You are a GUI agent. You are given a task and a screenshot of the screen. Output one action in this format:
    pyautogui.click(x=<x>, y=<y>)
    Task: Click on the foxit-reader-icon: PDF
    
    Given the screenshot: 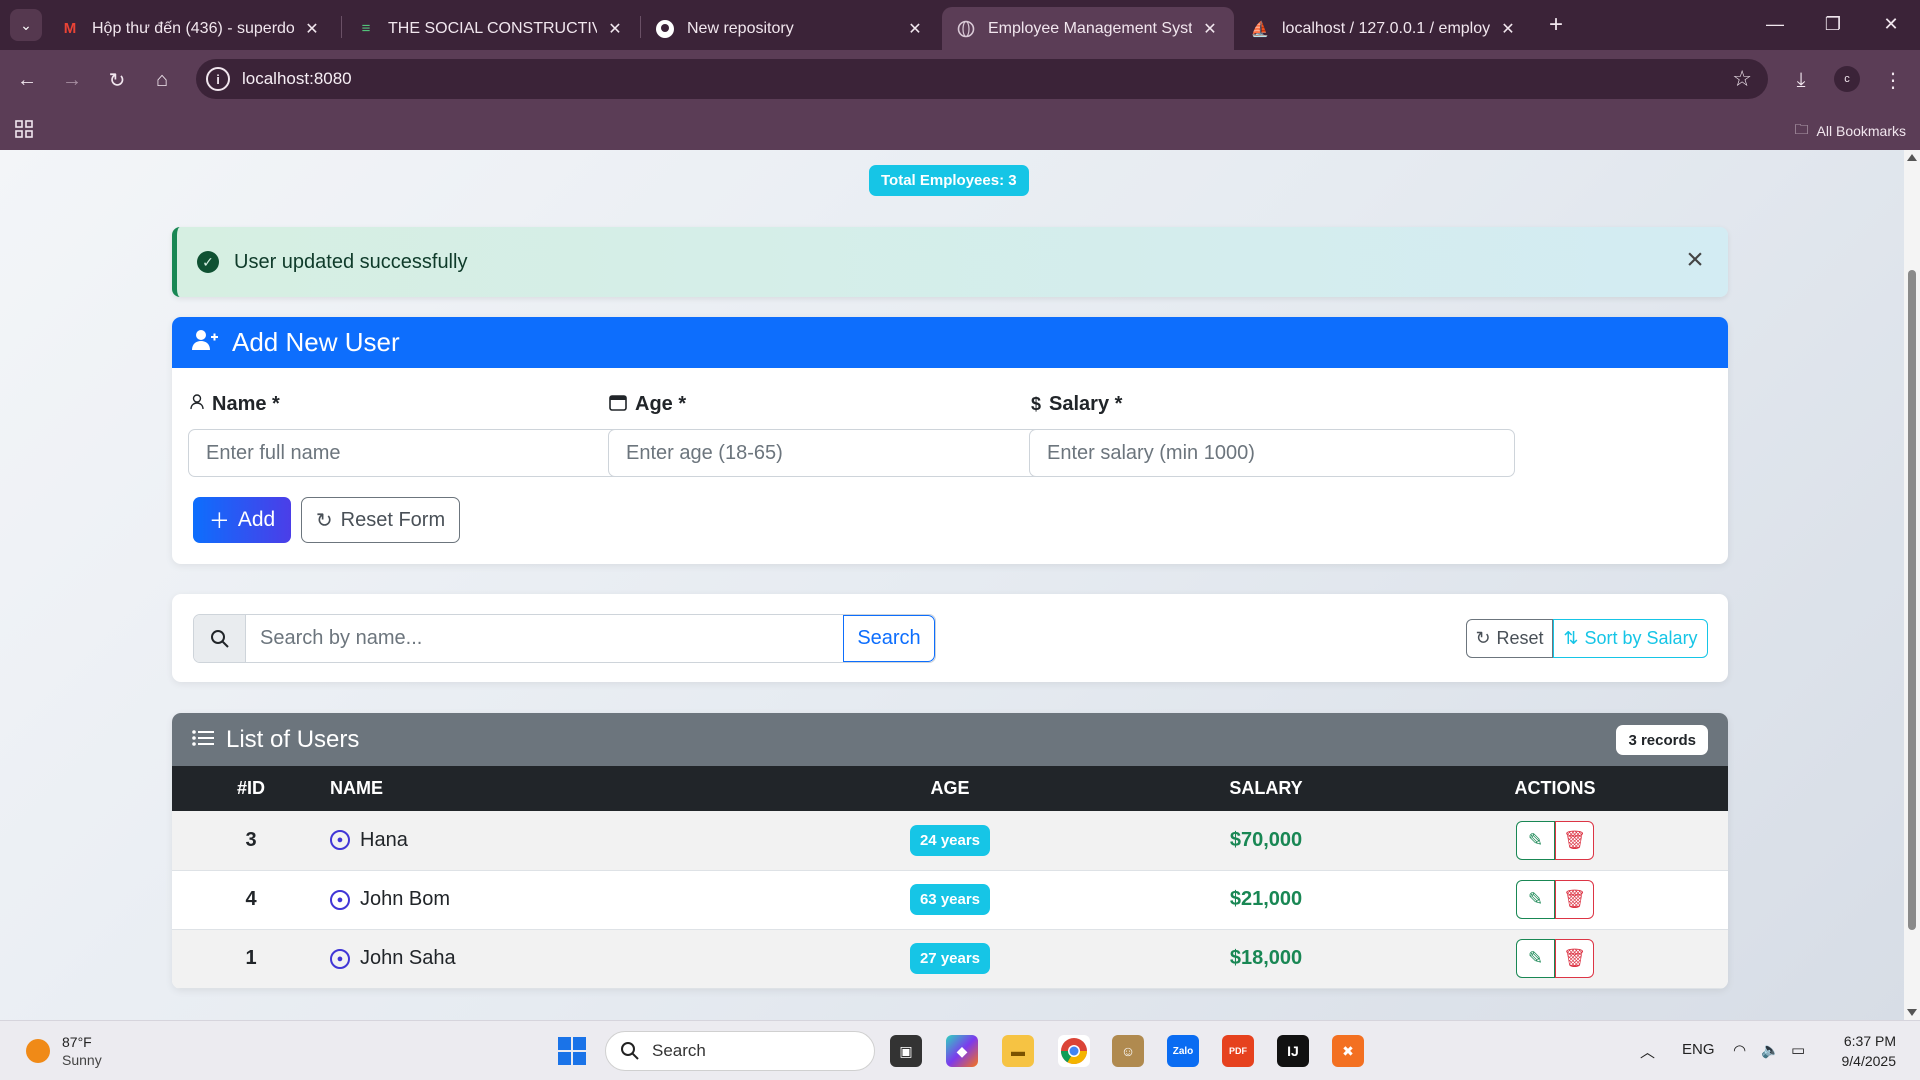 What is the action you would take?
    pyautogui.click(x=1238, y=1051)
    